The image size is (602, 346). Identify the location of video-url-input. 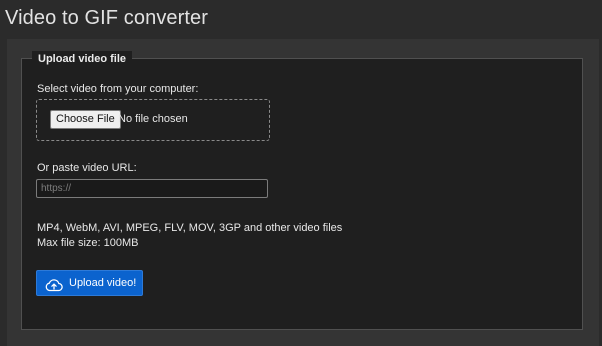
(152, 188).